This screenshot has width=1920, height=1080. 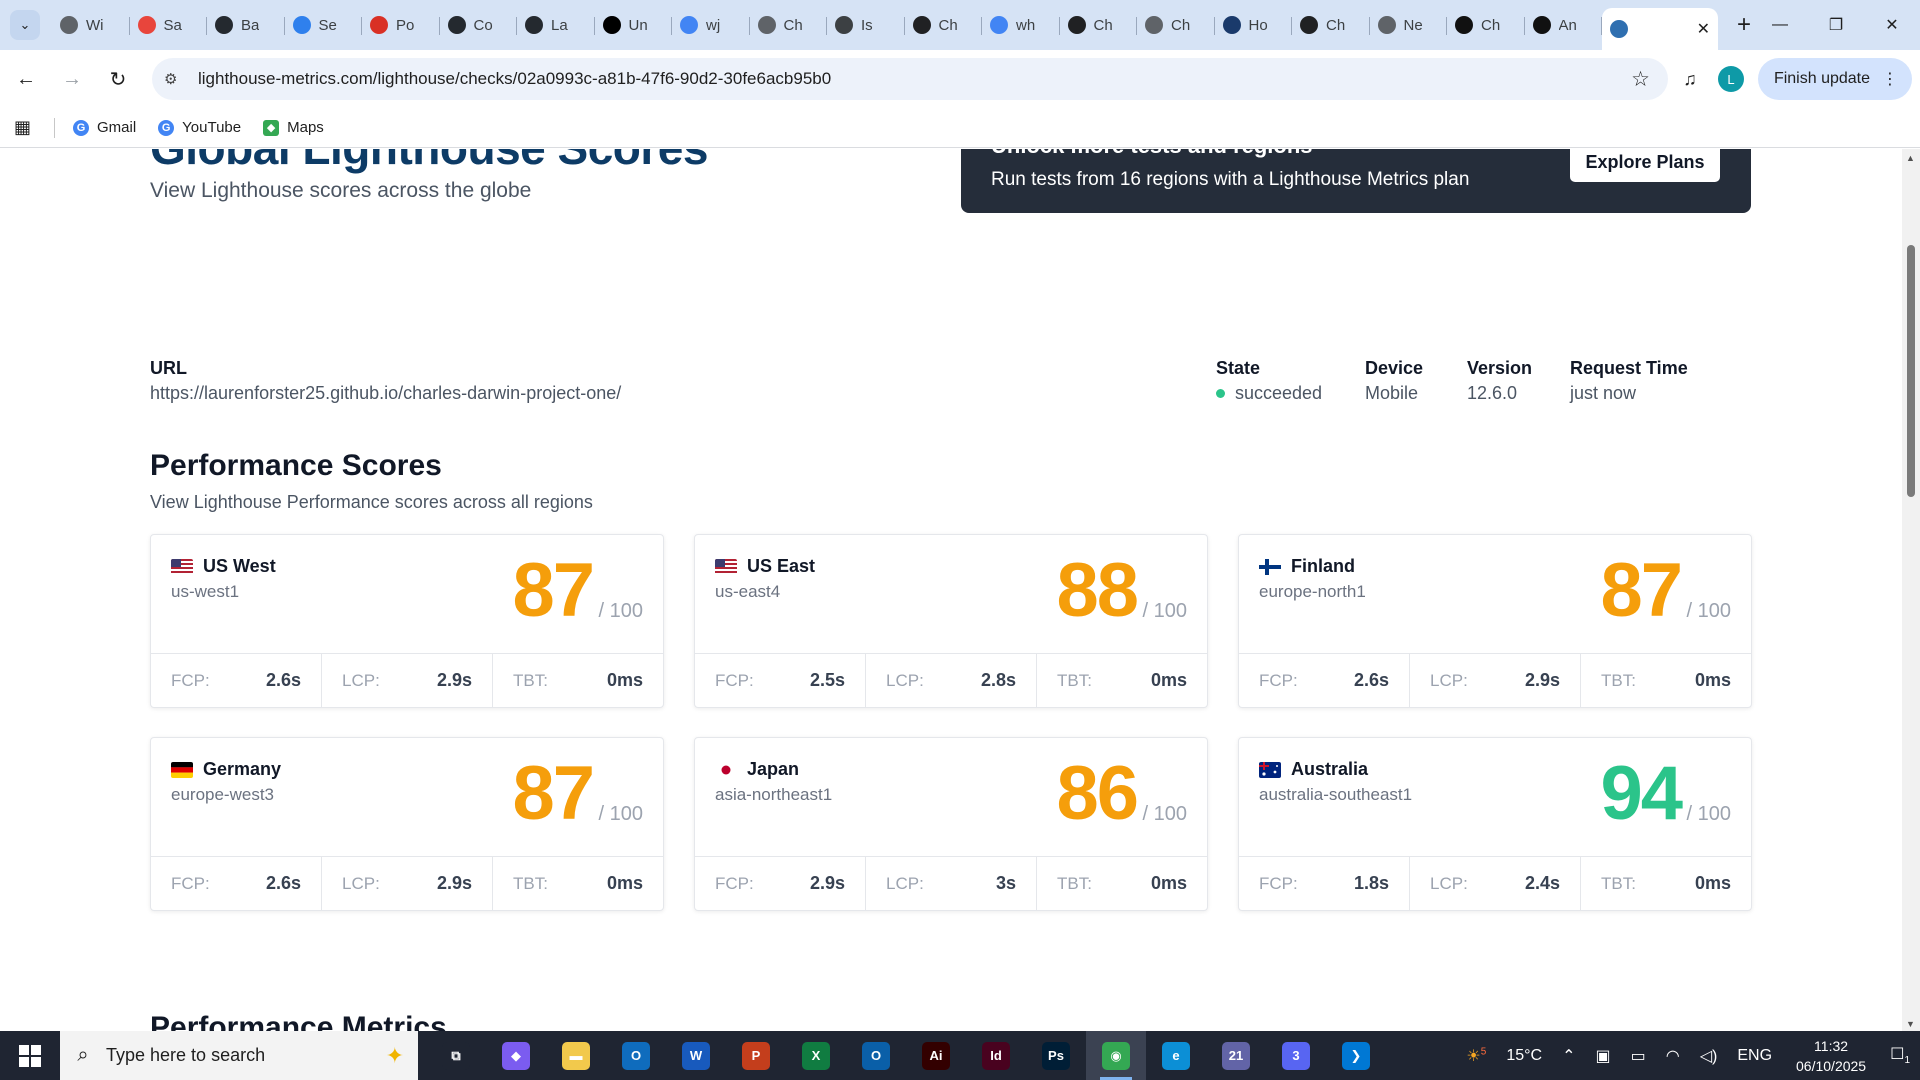 What do you see at coordinates (696, 1055) in the screenshot?
I see `taskbar-app: W` at bounding box center [696, 1055].